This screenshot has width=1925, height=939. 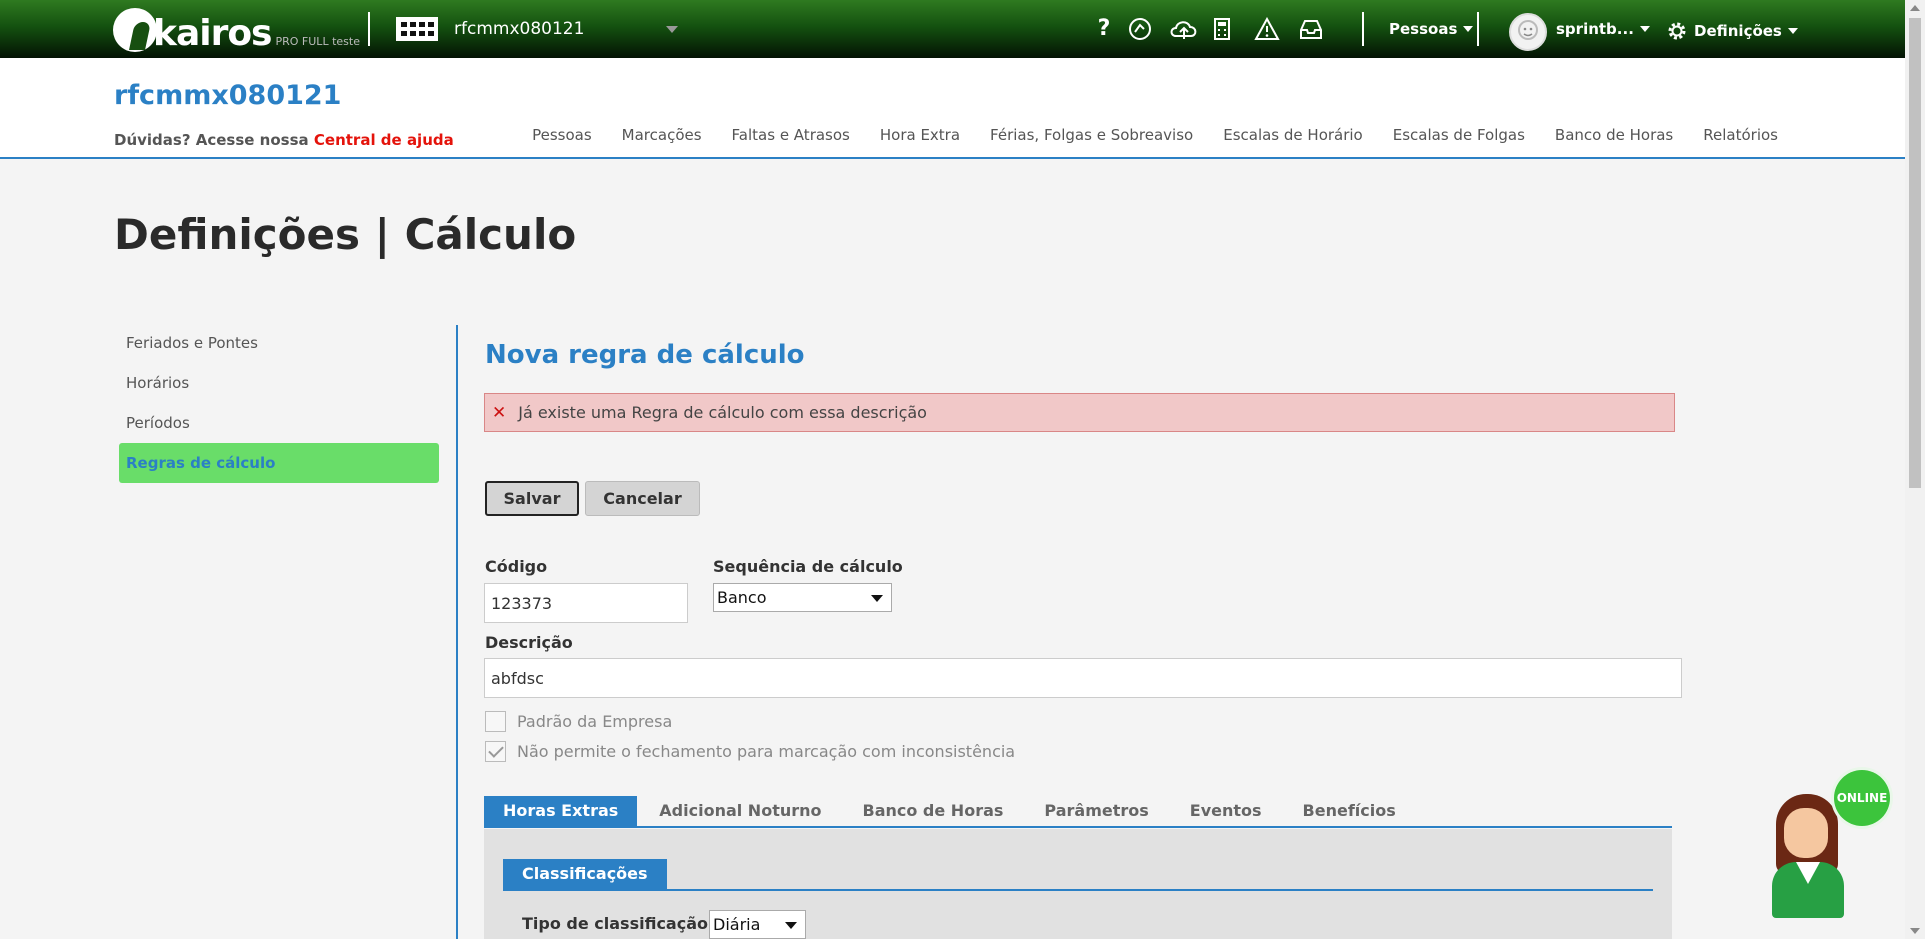 I want to click on pessoas-menu: Pessoas, so click(x=1431, y=29).